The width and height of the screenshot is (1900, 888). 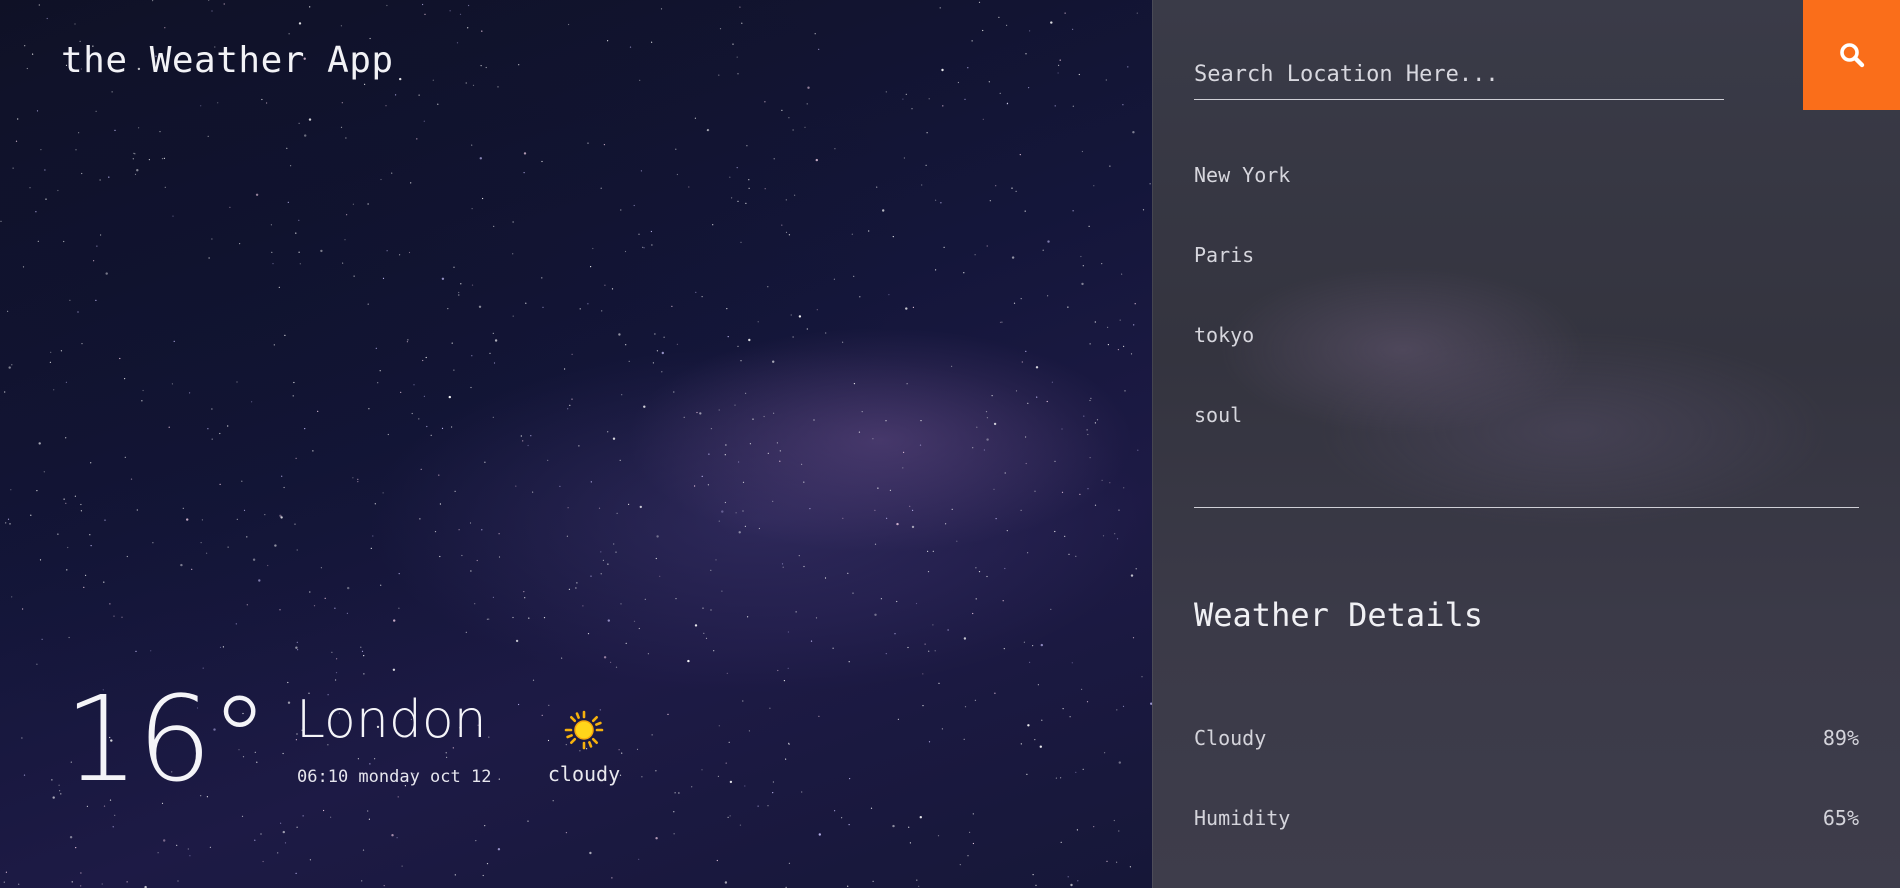 What do you see at coordinates (1242, 203) in the screenshot?
I see `location-item-new-york: New York` at bounding box center [1242, 203].